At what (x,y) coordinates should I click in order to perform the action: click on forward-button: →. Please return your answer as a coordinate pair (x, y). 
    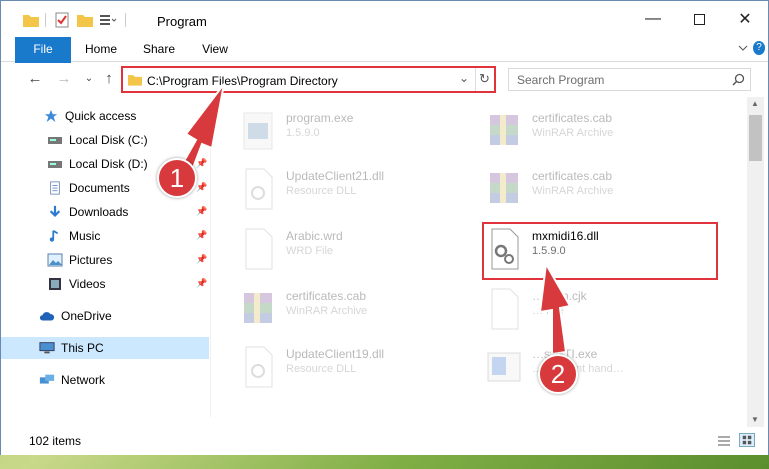
    Looking at the image, I should click on (64, 79).